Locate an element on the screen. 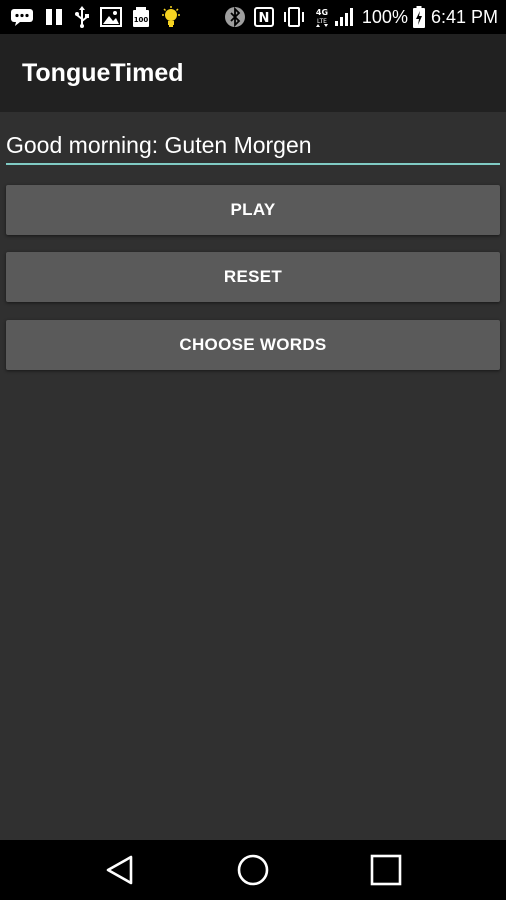 The height and width of the screenshot is (900, 506). signal-icon is located at coordinates (345, 17).